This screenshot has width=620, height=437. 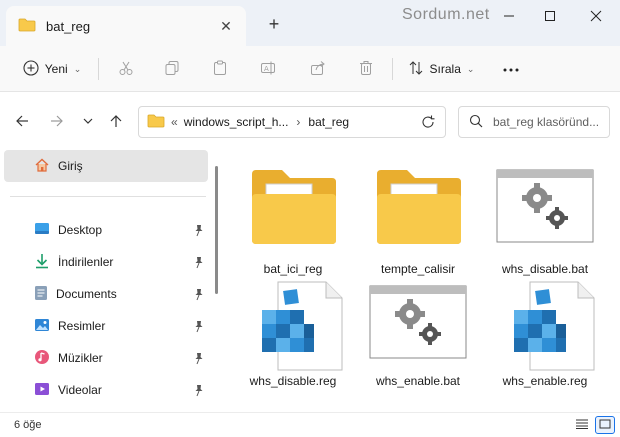 I want to click on copy-icon, so click(x=172, y=69).